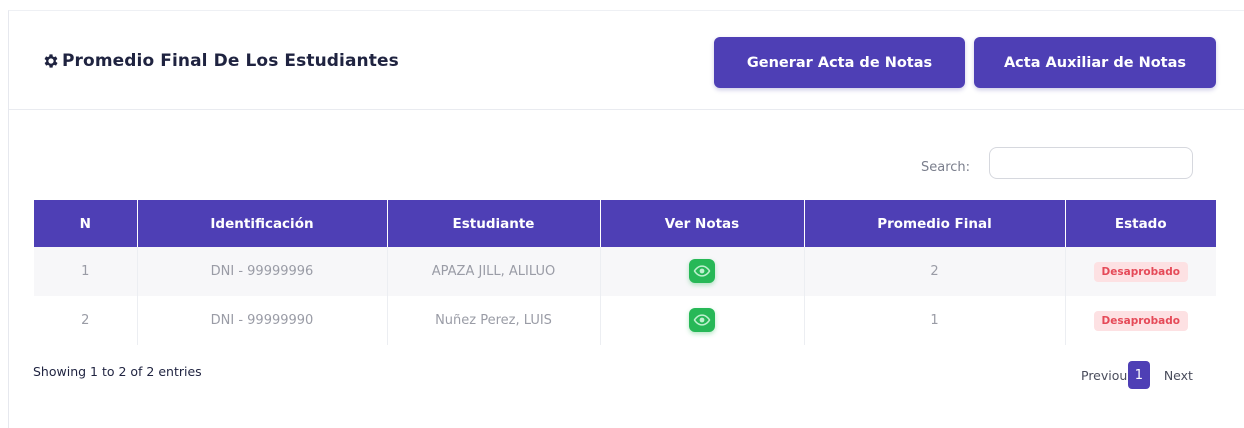  Describe the element at coordinates (702, 223) in the screenshot. I see `column-header-ver-notas: Ver Notas` at that location.